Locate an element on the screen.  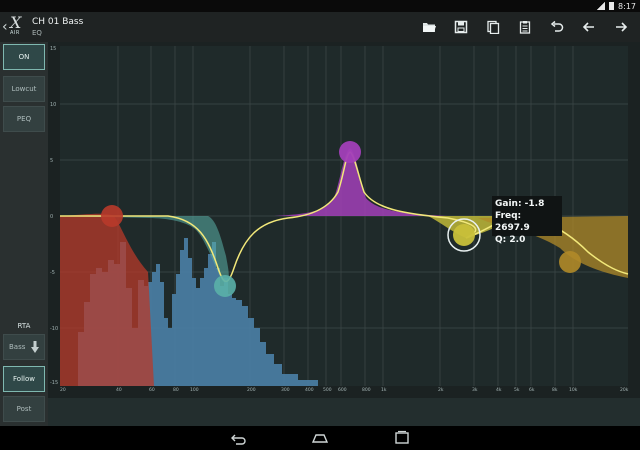
app-logo: X AIR is located at coordinates (20, 25).